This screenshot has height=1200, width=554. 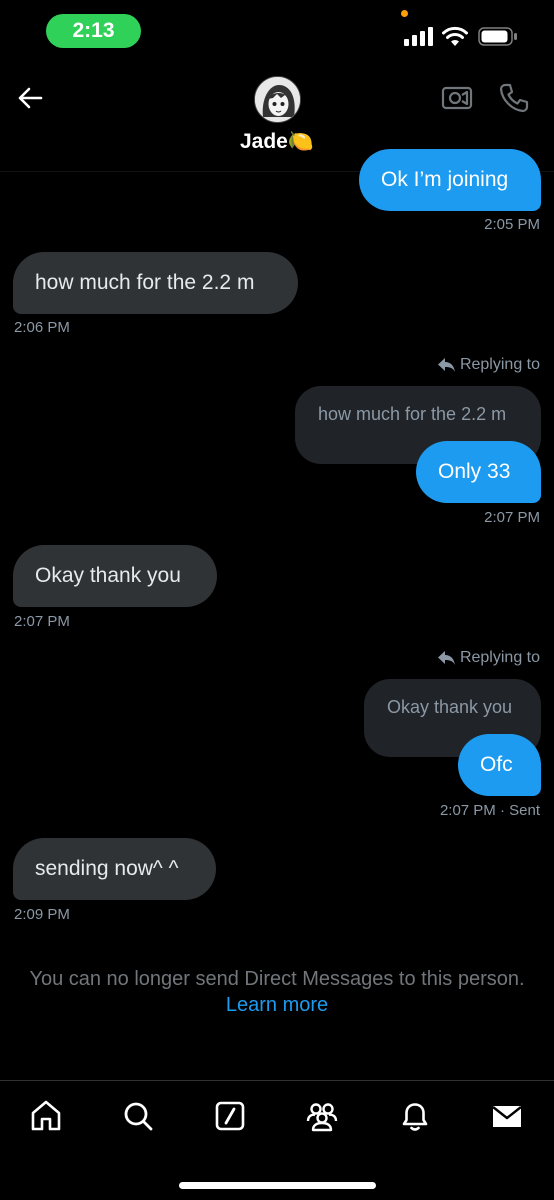 I want to click on message-text: Okay thank you, so click(x=108, y=575).